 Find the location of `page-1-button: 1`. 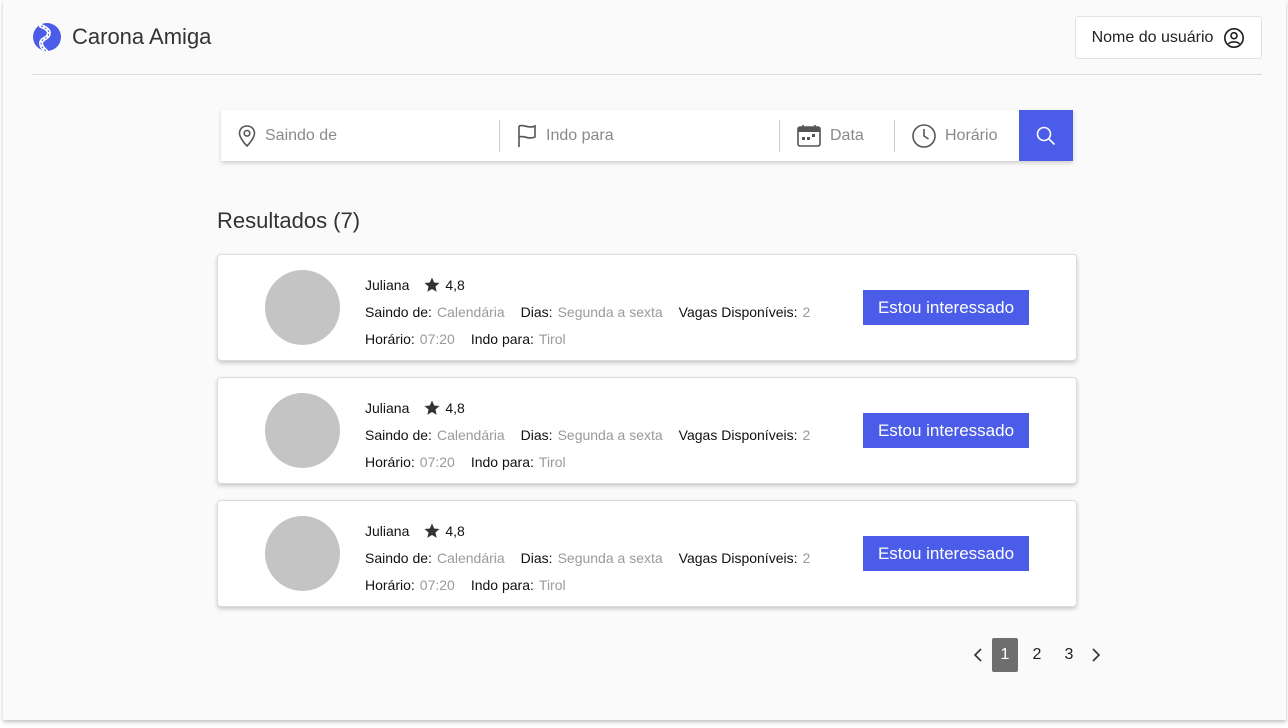

page-1-button: 1 is located at coordinates (1005, 655).